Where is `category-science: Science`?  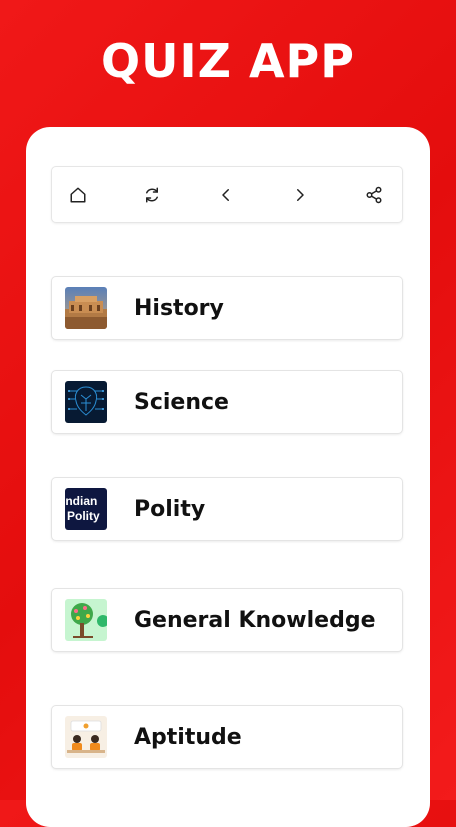
category-science: Science is located at coordinates (227, 402).